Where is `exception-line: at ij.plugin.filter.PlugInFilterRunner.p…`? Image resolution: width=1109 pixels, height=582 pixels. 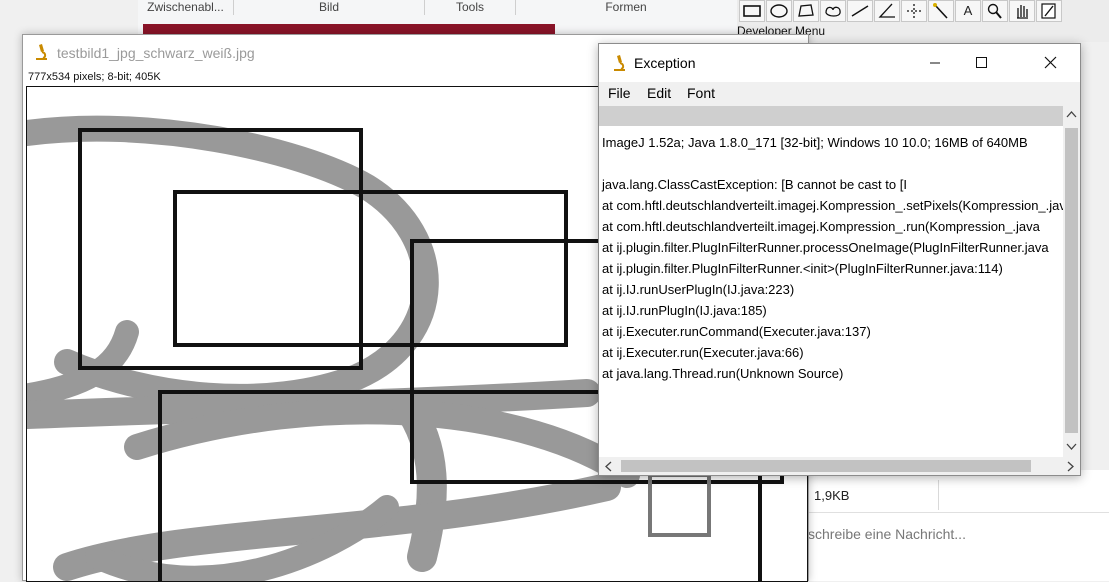
exception-line: at ij.plugin.filter.PlugInFilterRunner.p… is located at coordinates (825, 247).